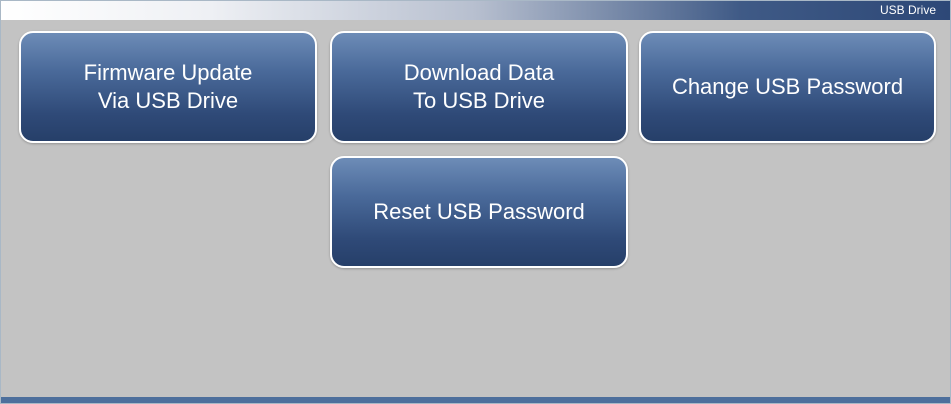 The image size is (951, 404). I want to click on download-data-label: Download Data To USB Drive, so click(479, 87).